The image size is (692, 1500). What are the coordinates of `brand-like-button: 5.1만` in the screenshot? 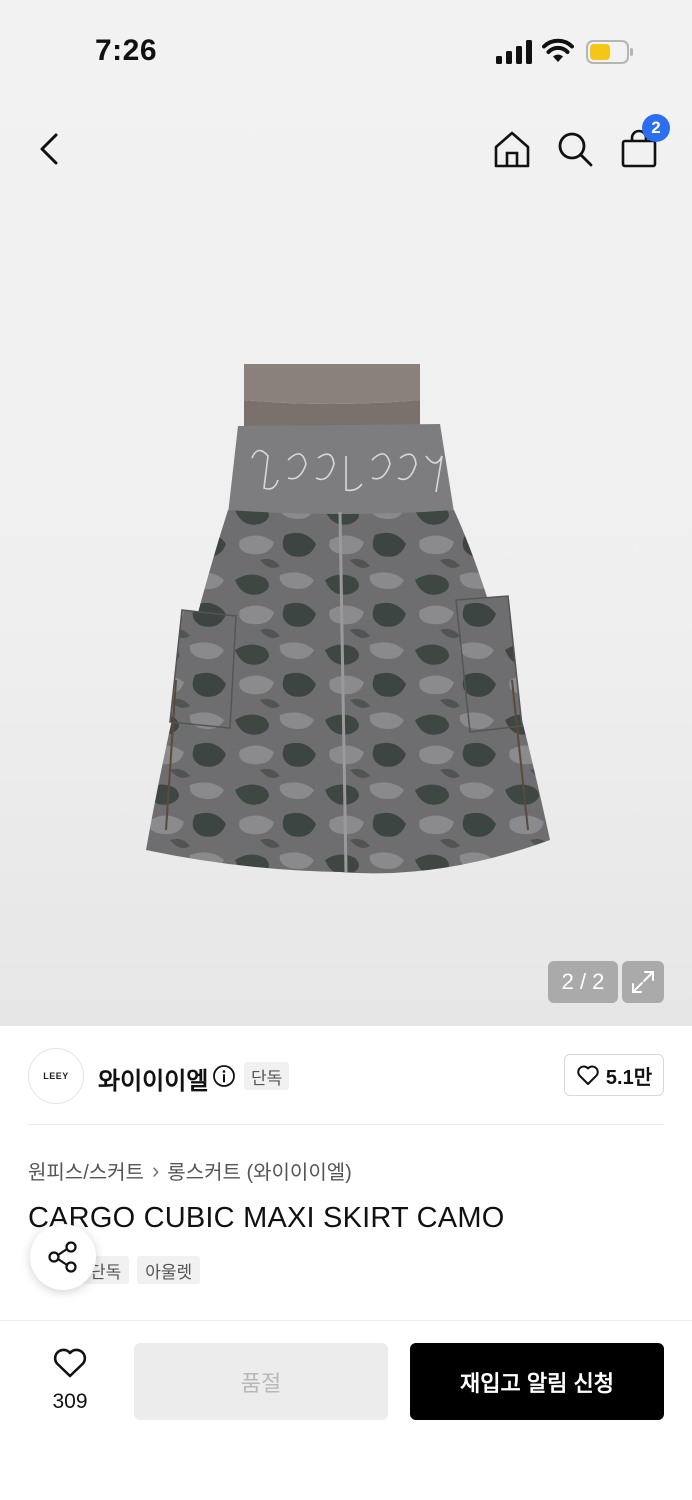 It's located at (614, 1075).